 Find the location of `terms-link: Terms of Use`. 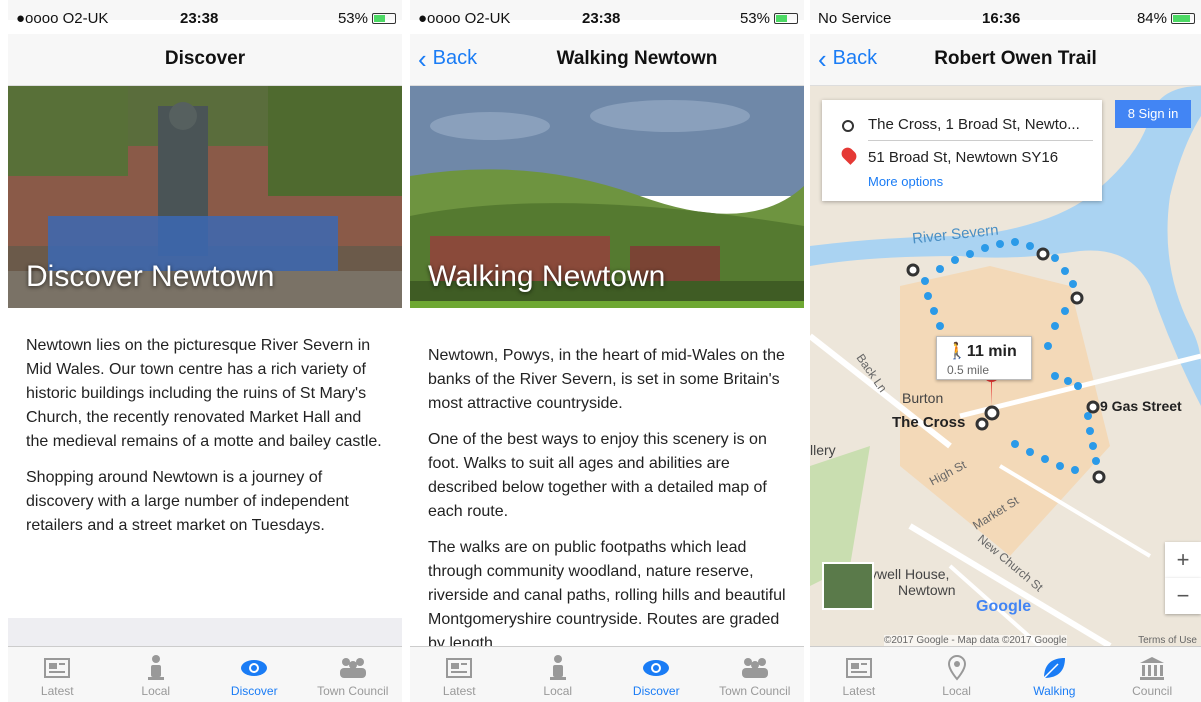

terms-link: Terms of Use is located at coordinates (1167, 640).